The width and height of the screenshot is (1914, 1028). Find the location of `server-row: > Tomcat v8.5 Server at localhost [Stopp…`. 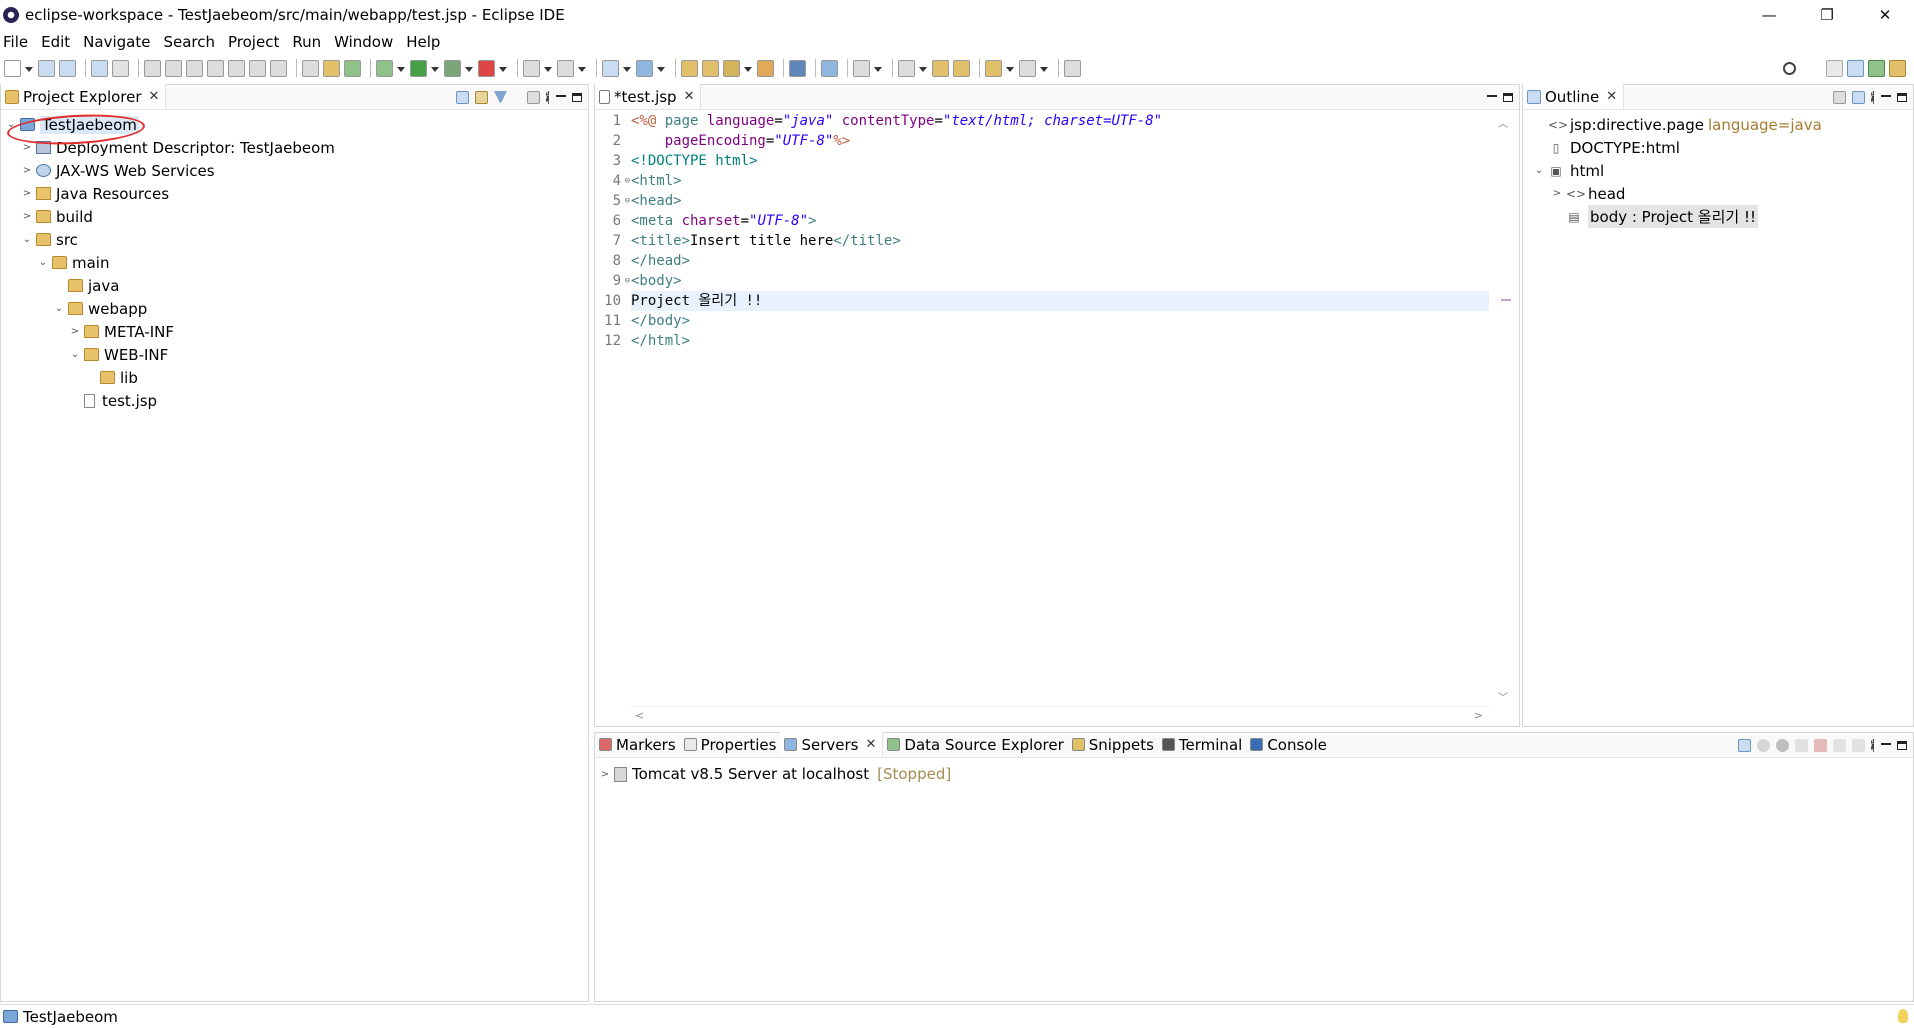

server-row: > Tomcat v8.5 Server at localhost [Stopp… is located at coordinates (775, 774).